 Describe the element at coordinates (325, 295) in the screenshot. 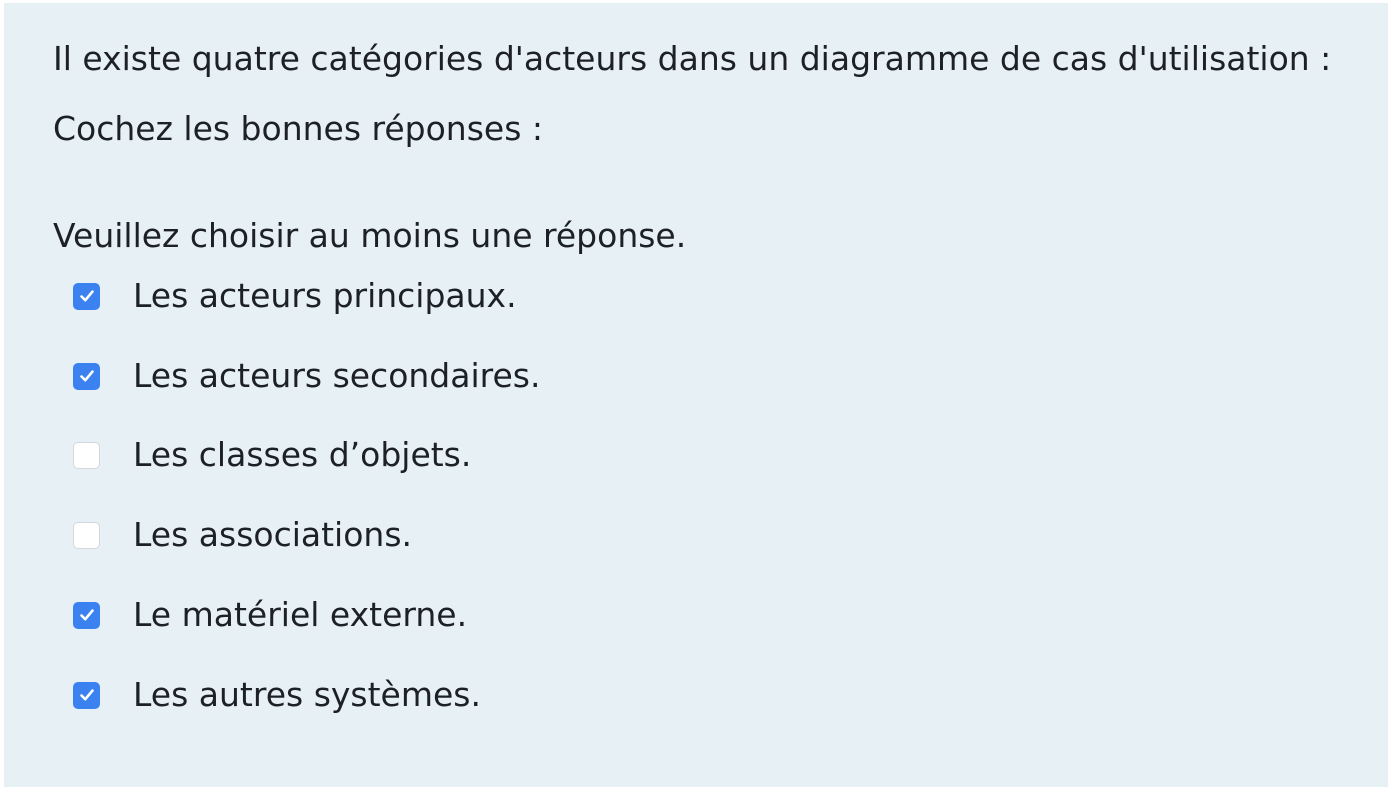

I see `answer-label: Les acteurs principaux.` at that location.